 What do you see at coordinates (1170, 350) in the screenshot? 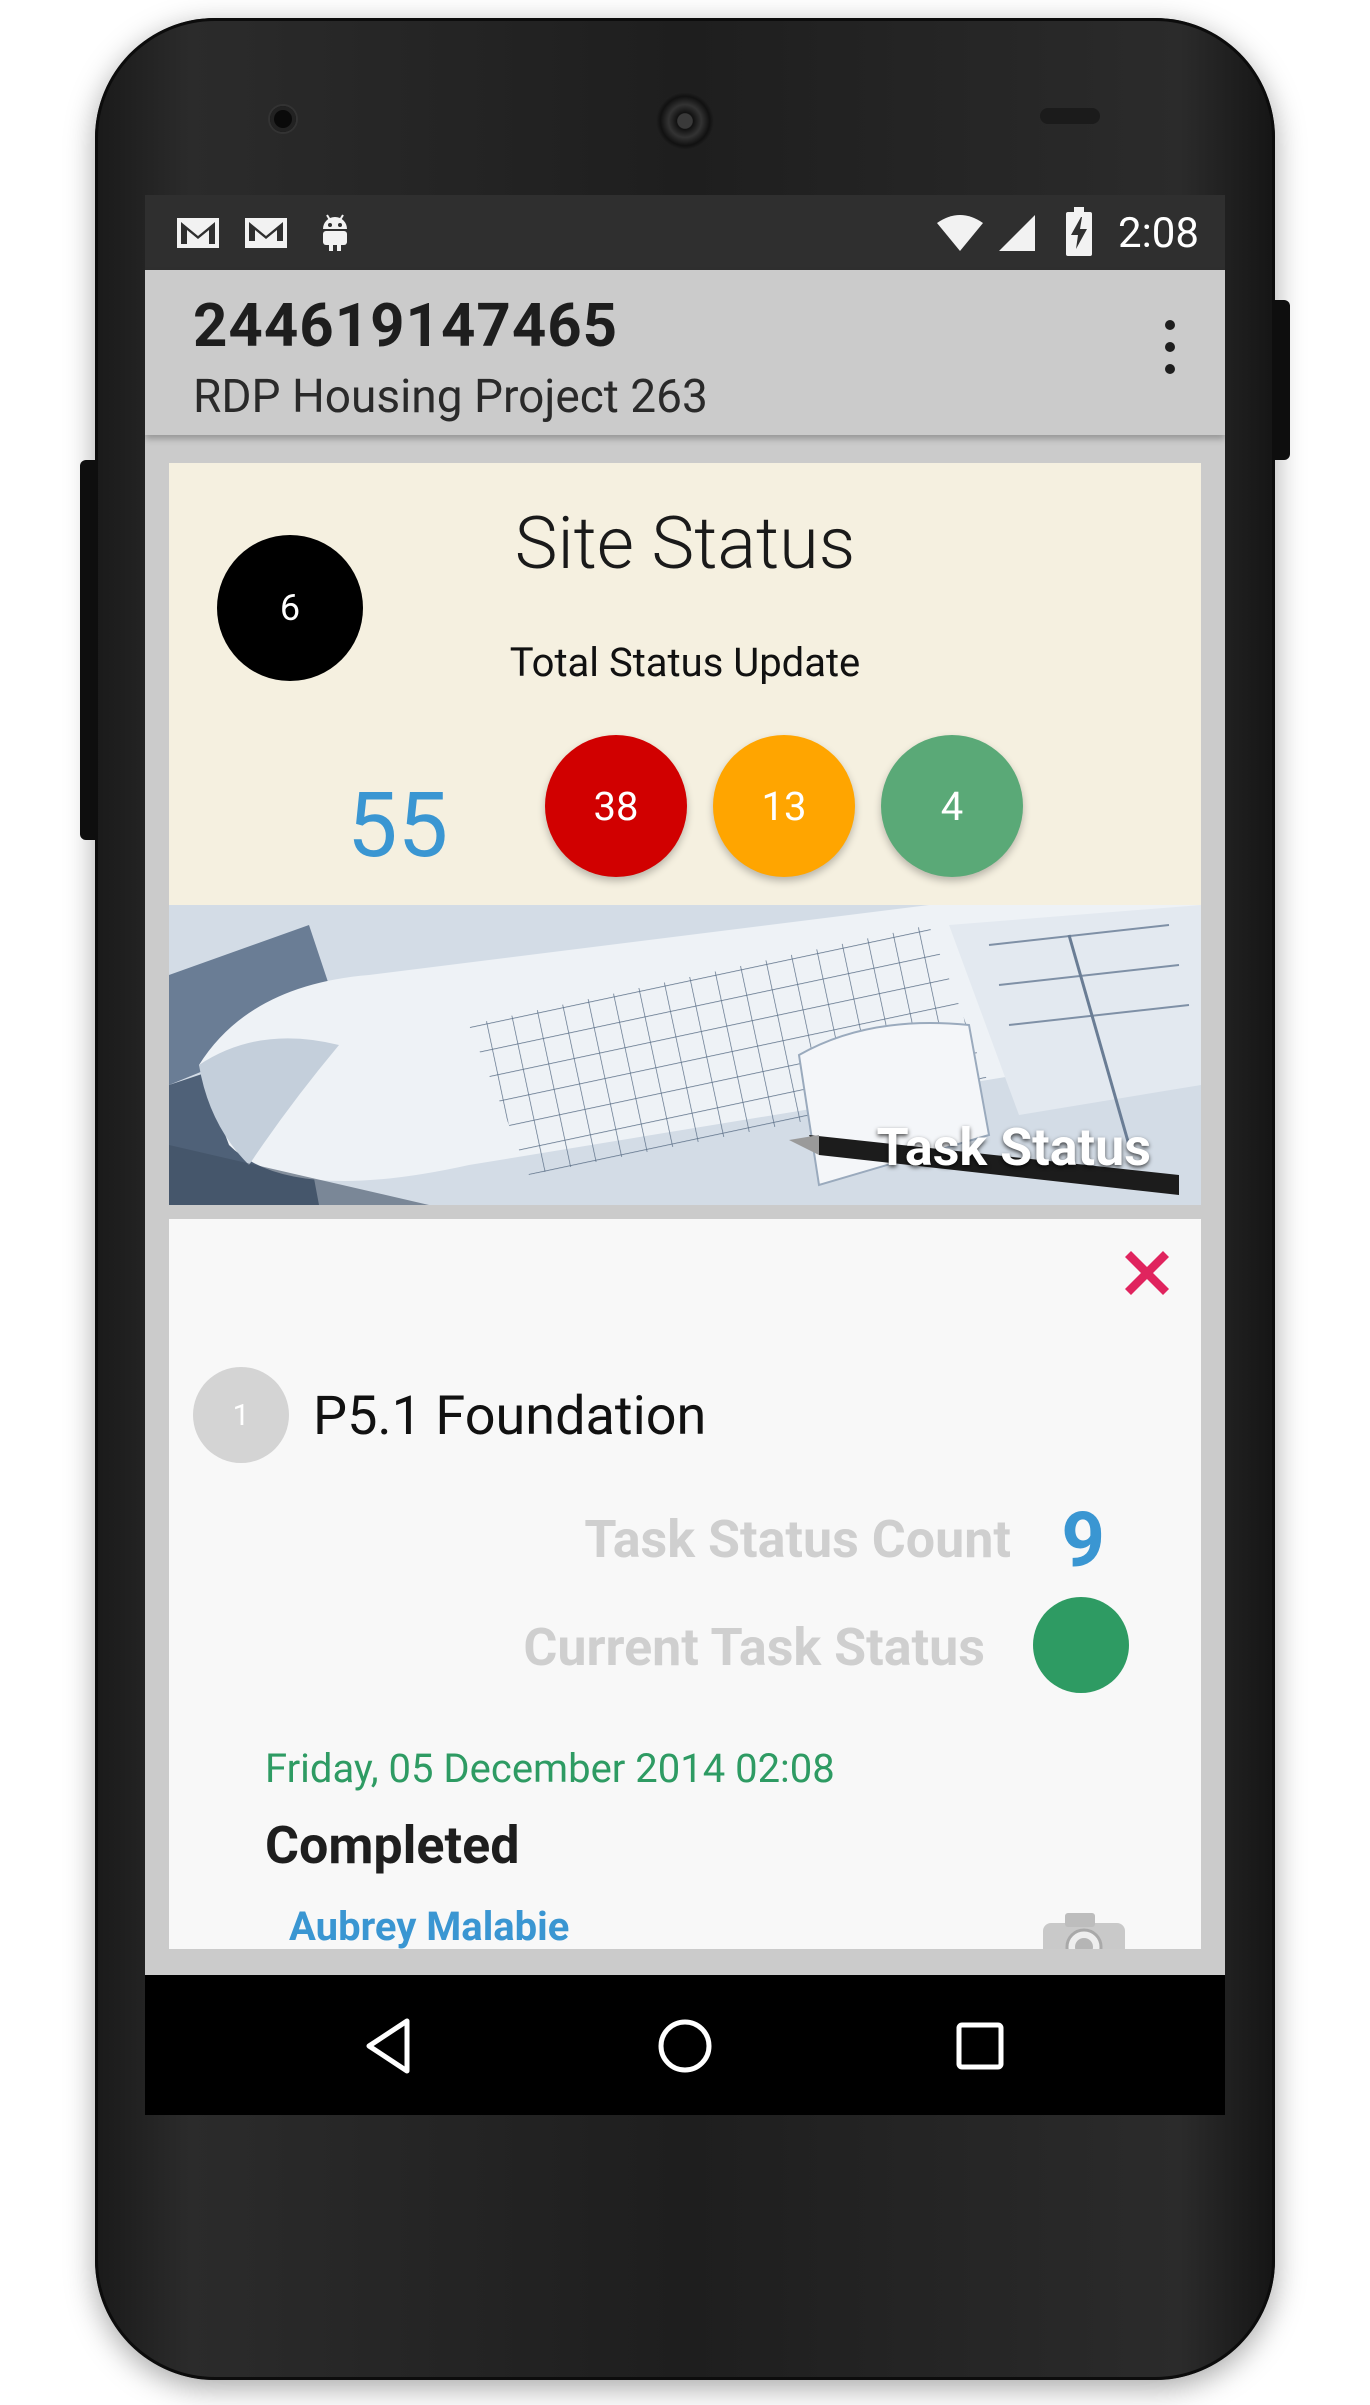
I see `overflow-menu-icon` at bounding box center [1170, 350].